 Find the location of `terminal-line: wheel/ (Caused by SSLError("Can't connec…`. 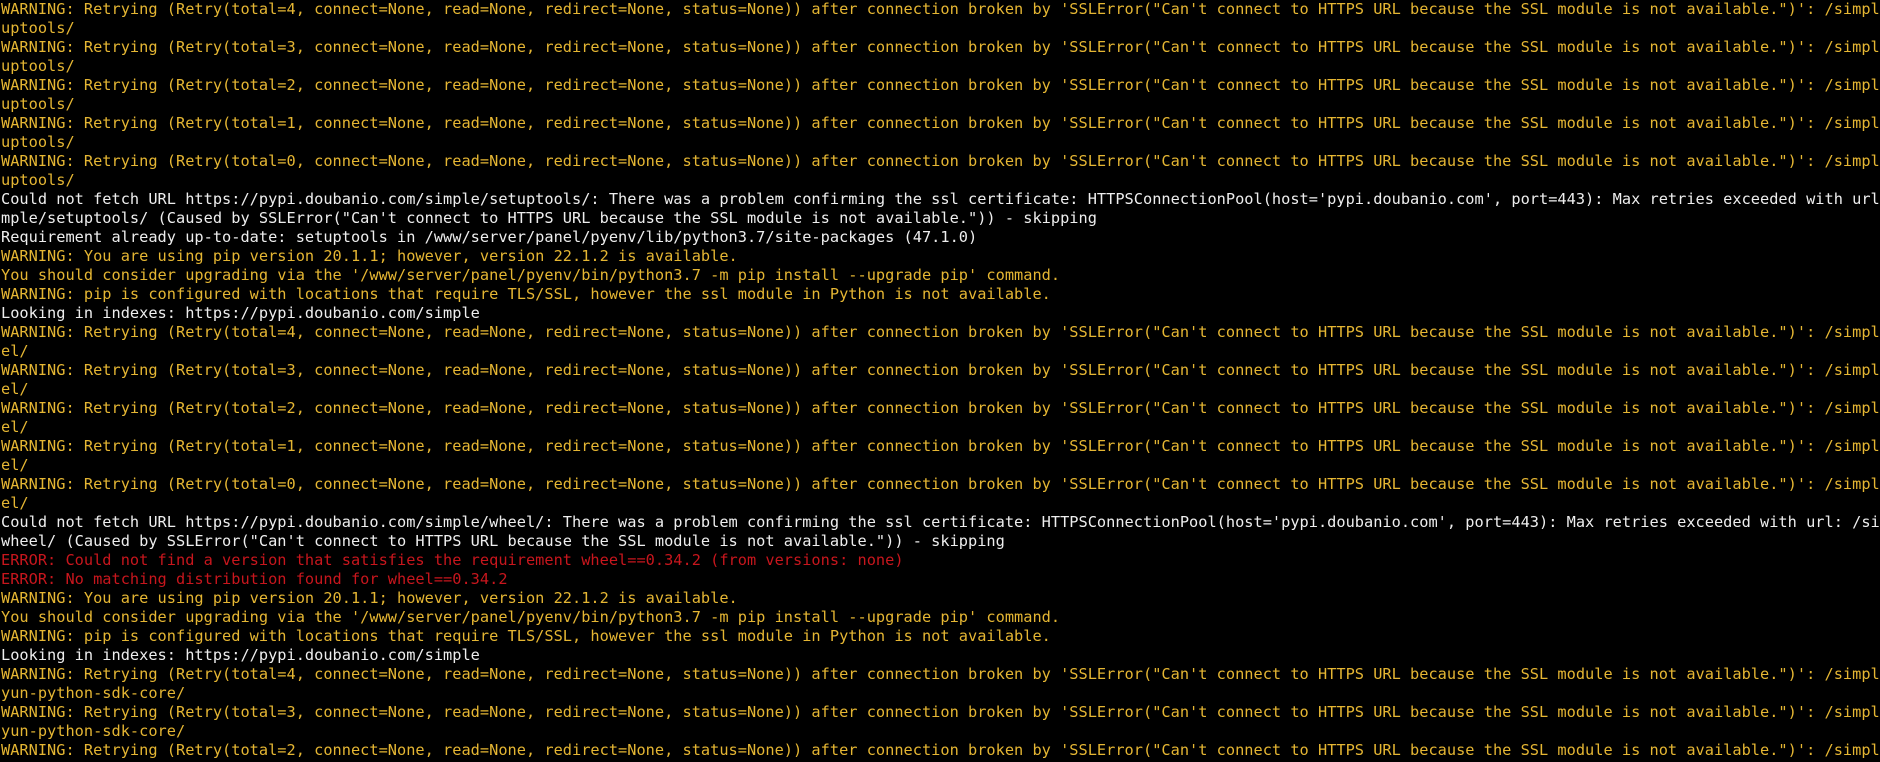

terminal-line: wheel/ (Caused by SSLError("Can't connec… is located at coordinates (503, 541).